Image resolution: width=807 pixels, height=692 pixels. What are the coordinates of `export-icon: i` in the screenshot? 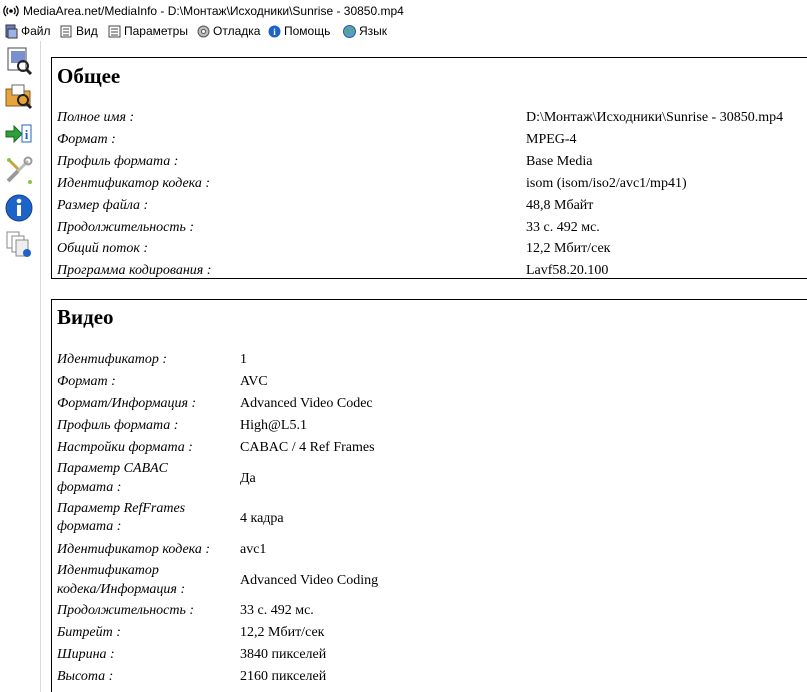 It's located at (18, 134).